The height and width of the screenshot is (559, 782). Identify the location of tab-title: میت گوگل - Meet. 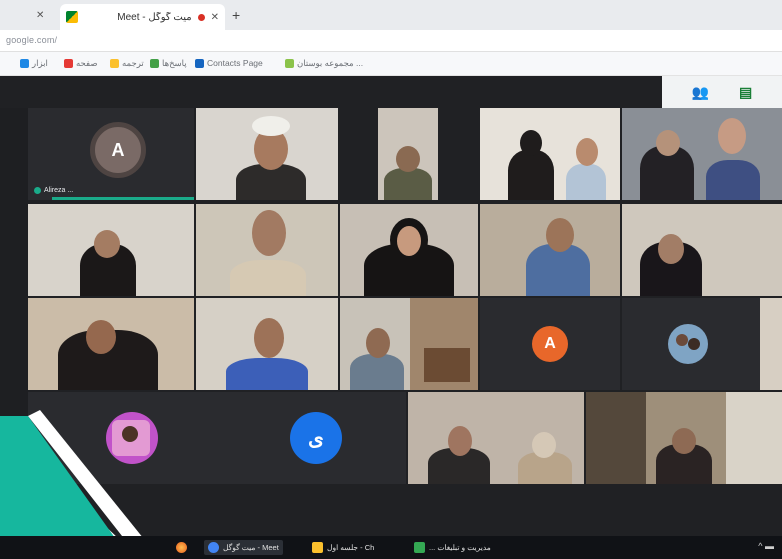
(154, 17).